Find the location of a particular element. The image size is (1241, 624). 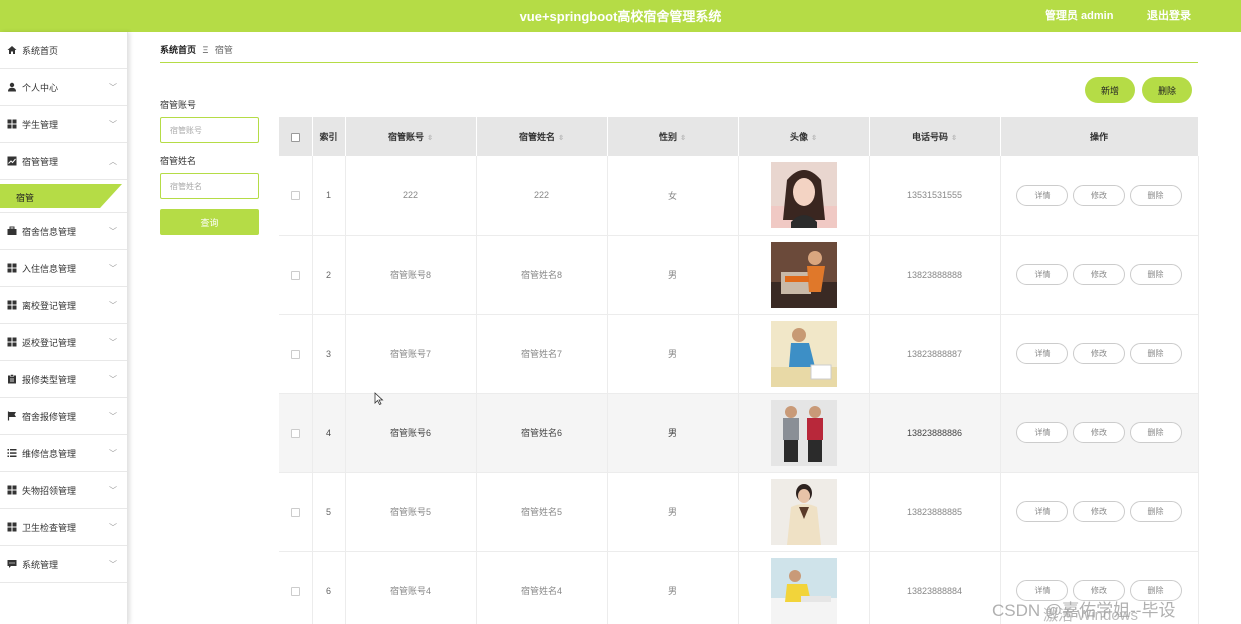

sidebar-item-system: 系统管理 ﹀ is located at coordinates (63, 564).